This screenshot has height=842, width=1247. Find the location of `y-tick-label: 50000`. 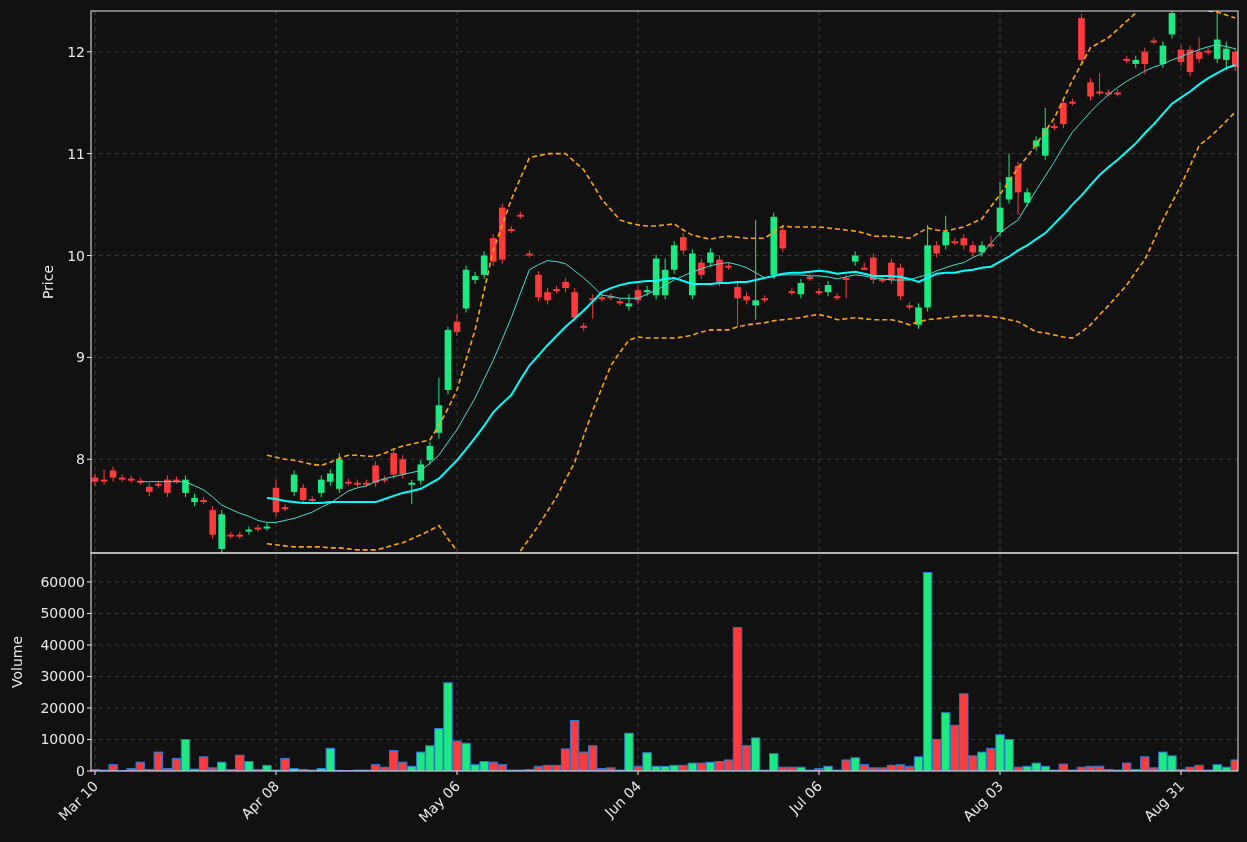

y-tick-label: 50000 is located at coordinates (62, 613).